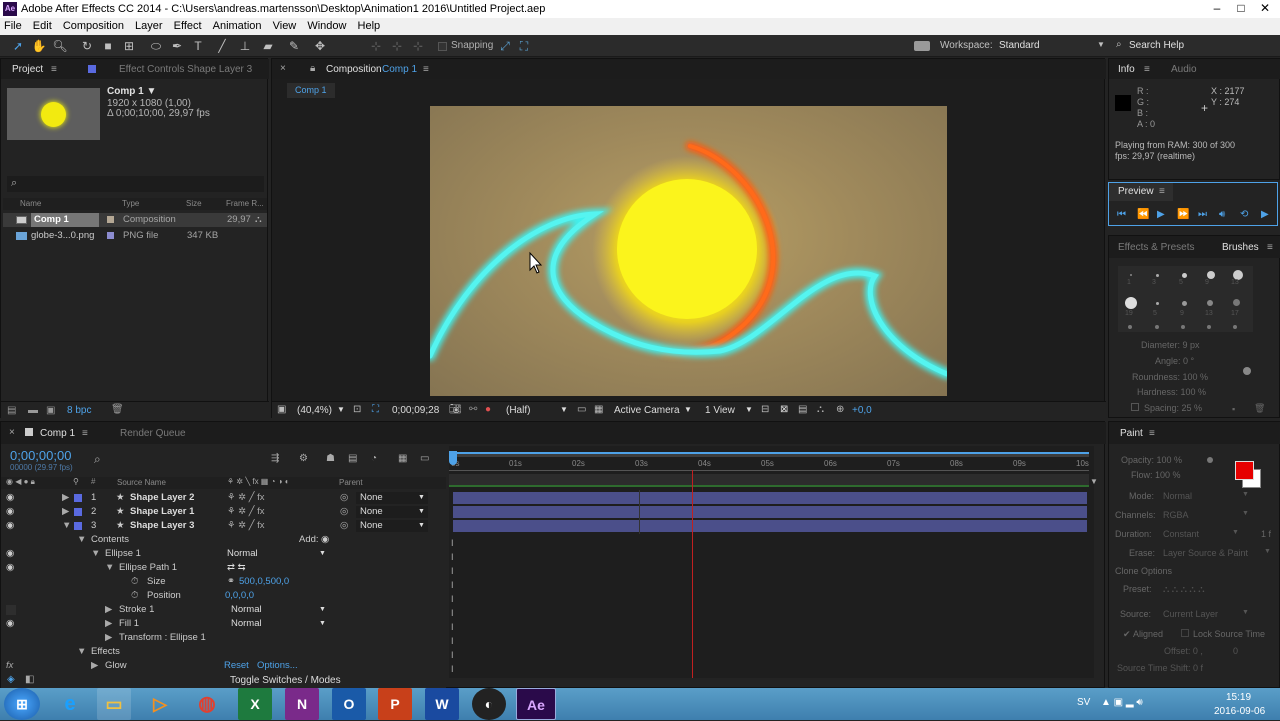 The image size is (1280, 721). I want to click on spacing-checkbox, so click(1135, 407).